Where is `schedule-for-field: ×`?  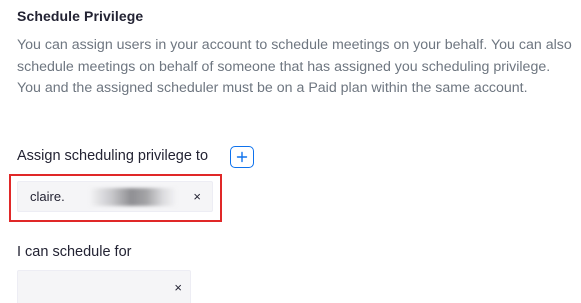
schedule-for-field: × is located at coordinates (104, 286).